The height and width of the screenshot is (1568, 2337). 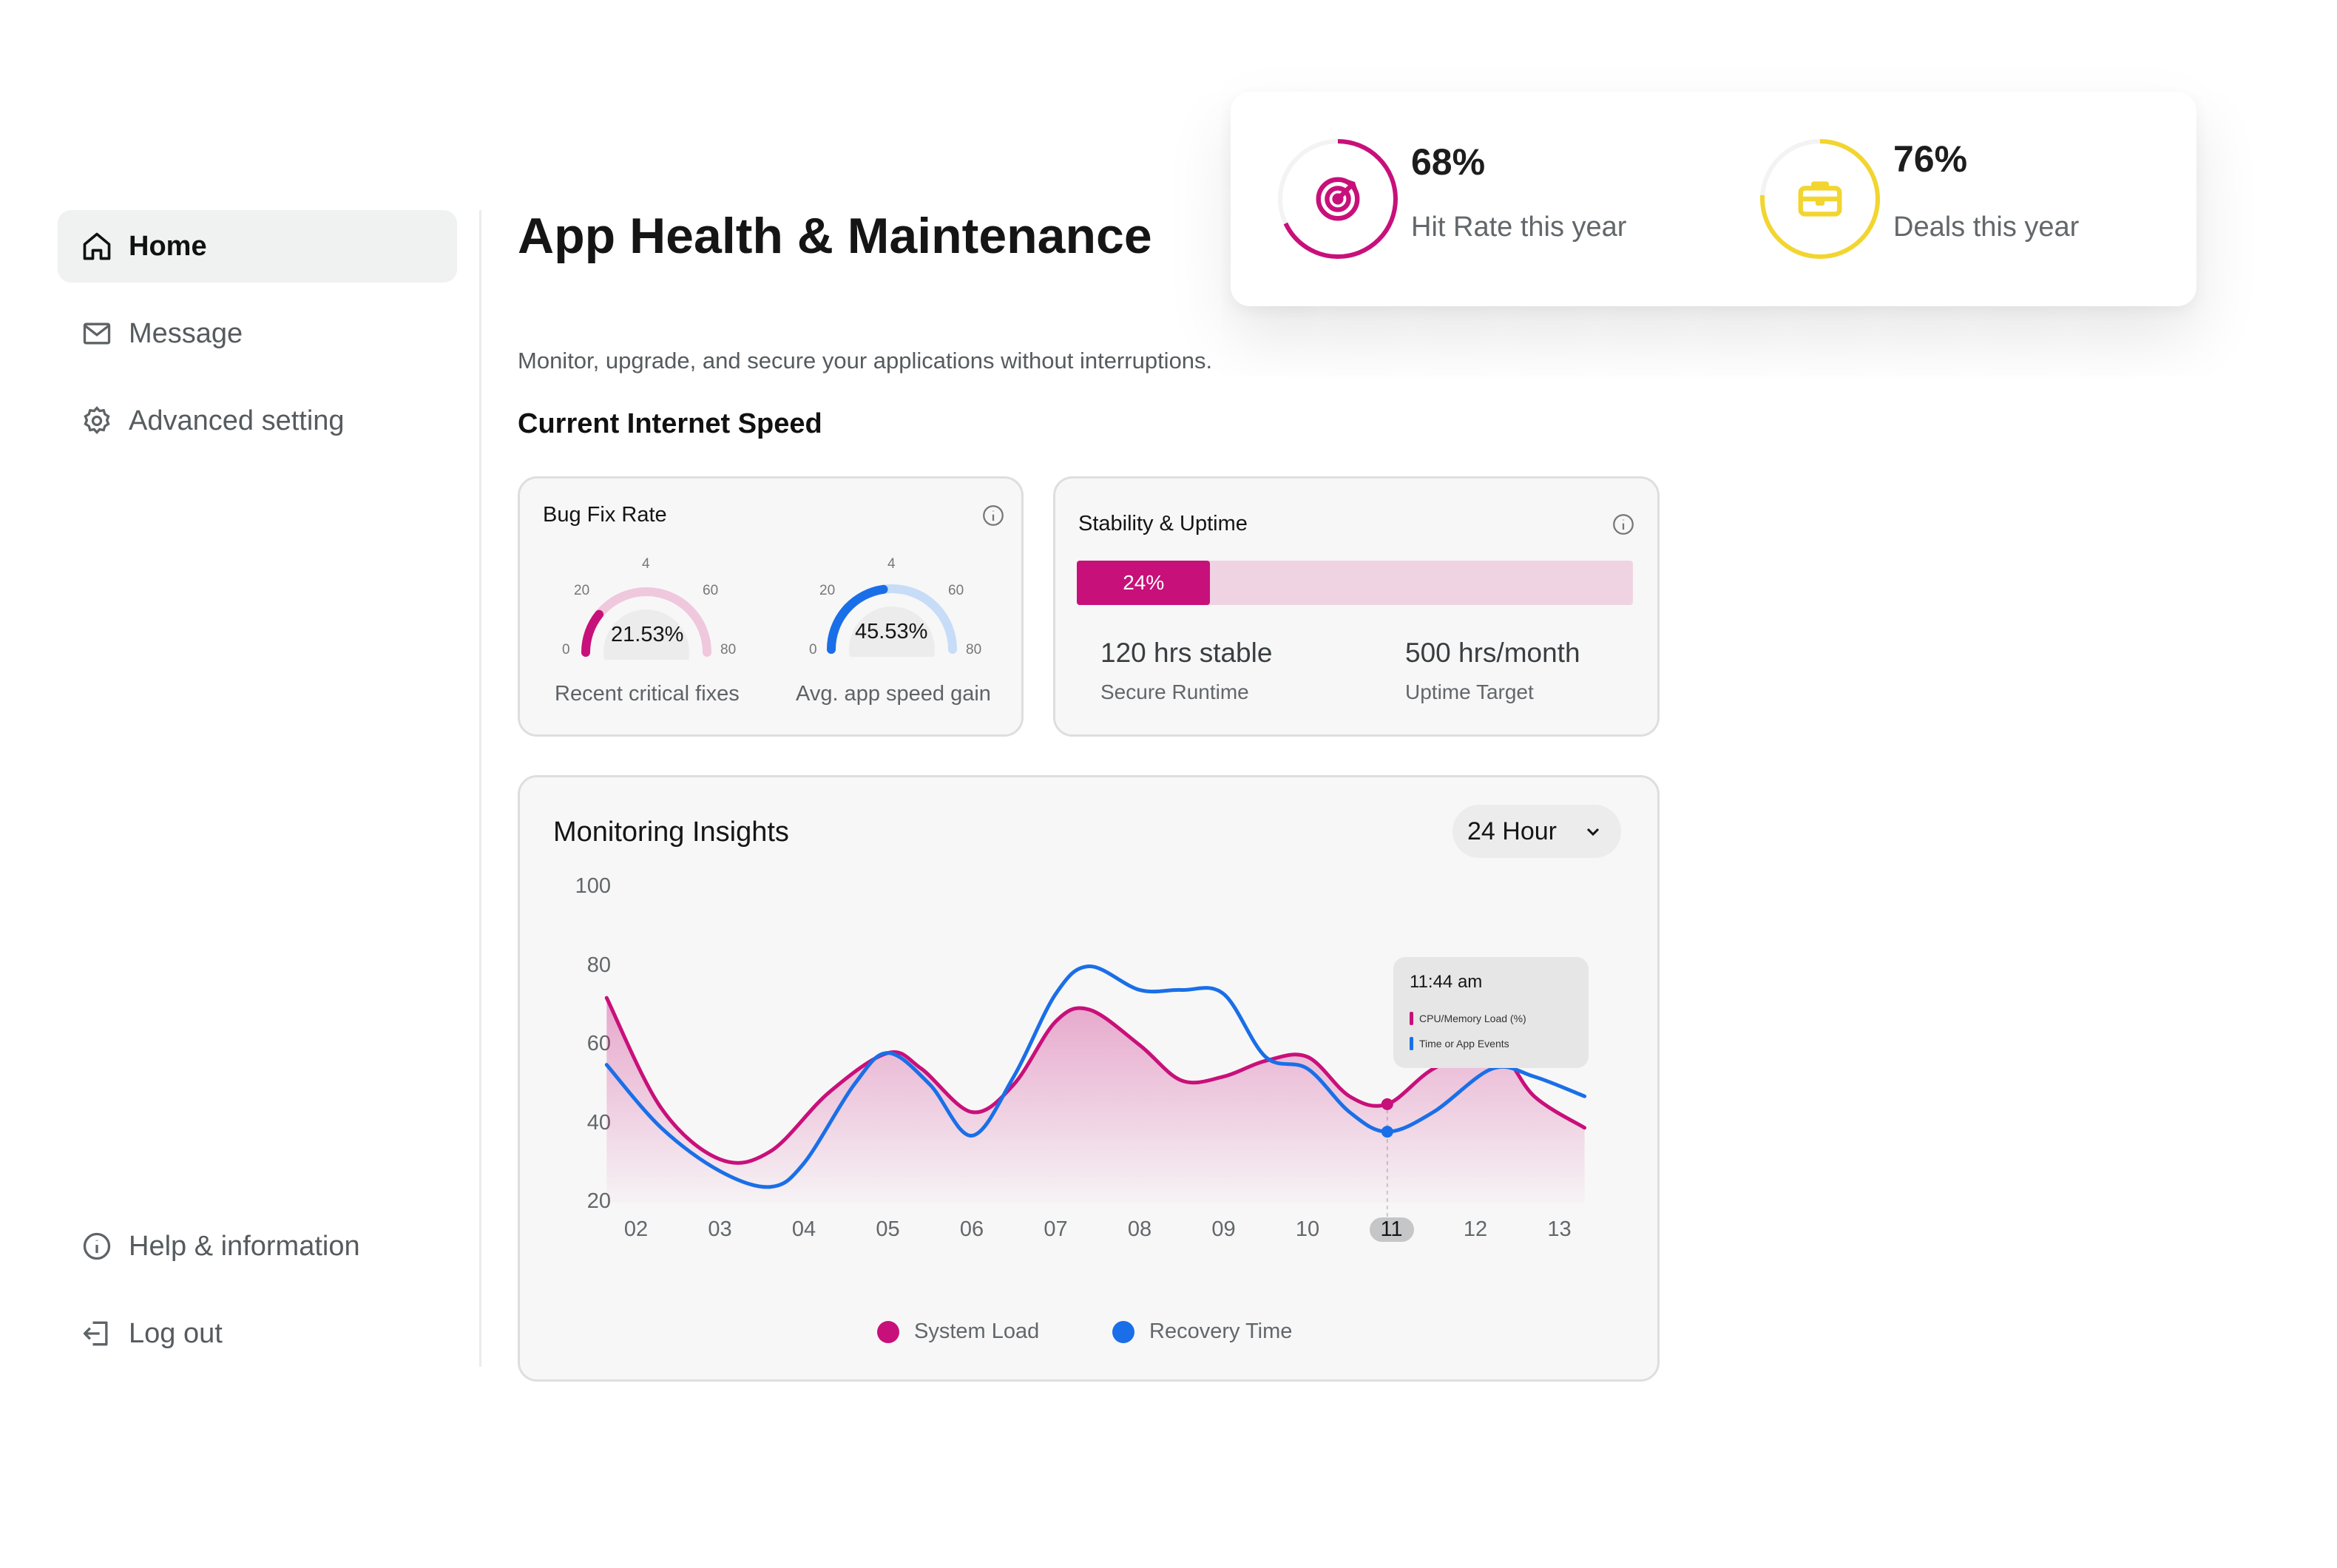 What do you see at coordinates (1056, 1229) in the screenshot?
I see `x-axis-tick: 07` at bounding box center [1056, 1229].